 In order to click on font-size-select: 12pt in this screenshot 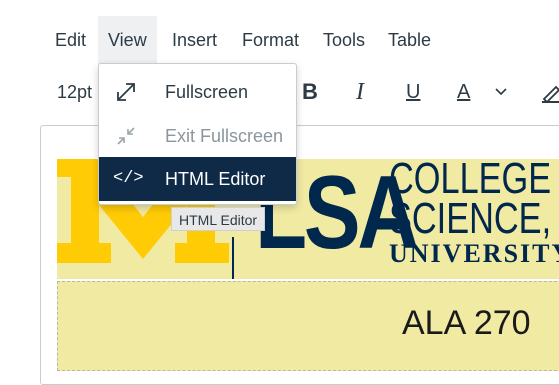, I will do `click(74, 92)`.